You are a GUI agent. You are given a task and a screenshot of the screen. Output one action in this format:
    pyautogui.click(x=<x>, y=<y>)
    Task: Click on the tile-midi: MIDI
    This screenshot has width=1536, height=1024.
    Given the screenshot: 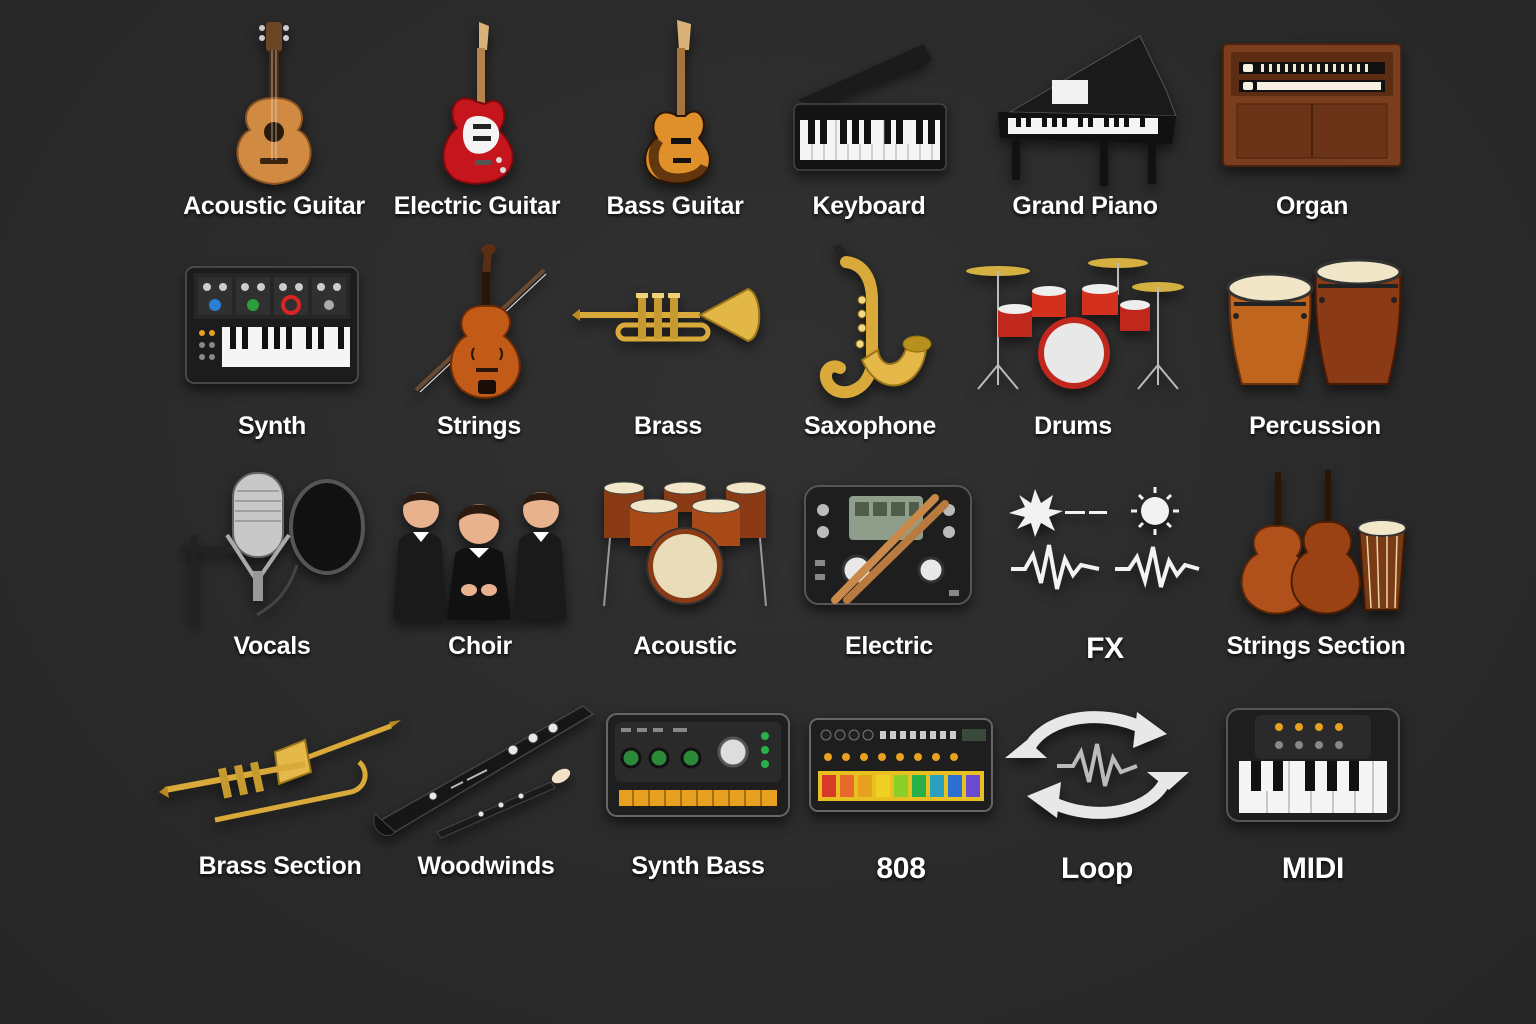 What is the action you would take?
    pyautogui.click(x=1313, y=785)
    